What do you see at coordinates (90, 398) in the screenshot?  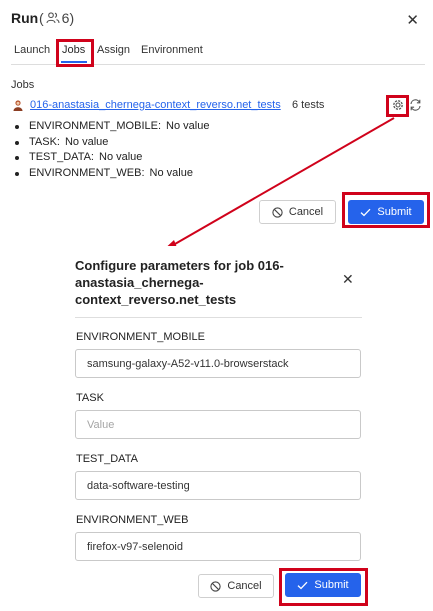 I see `field-label: TASK` at bounding box center [90, 398].